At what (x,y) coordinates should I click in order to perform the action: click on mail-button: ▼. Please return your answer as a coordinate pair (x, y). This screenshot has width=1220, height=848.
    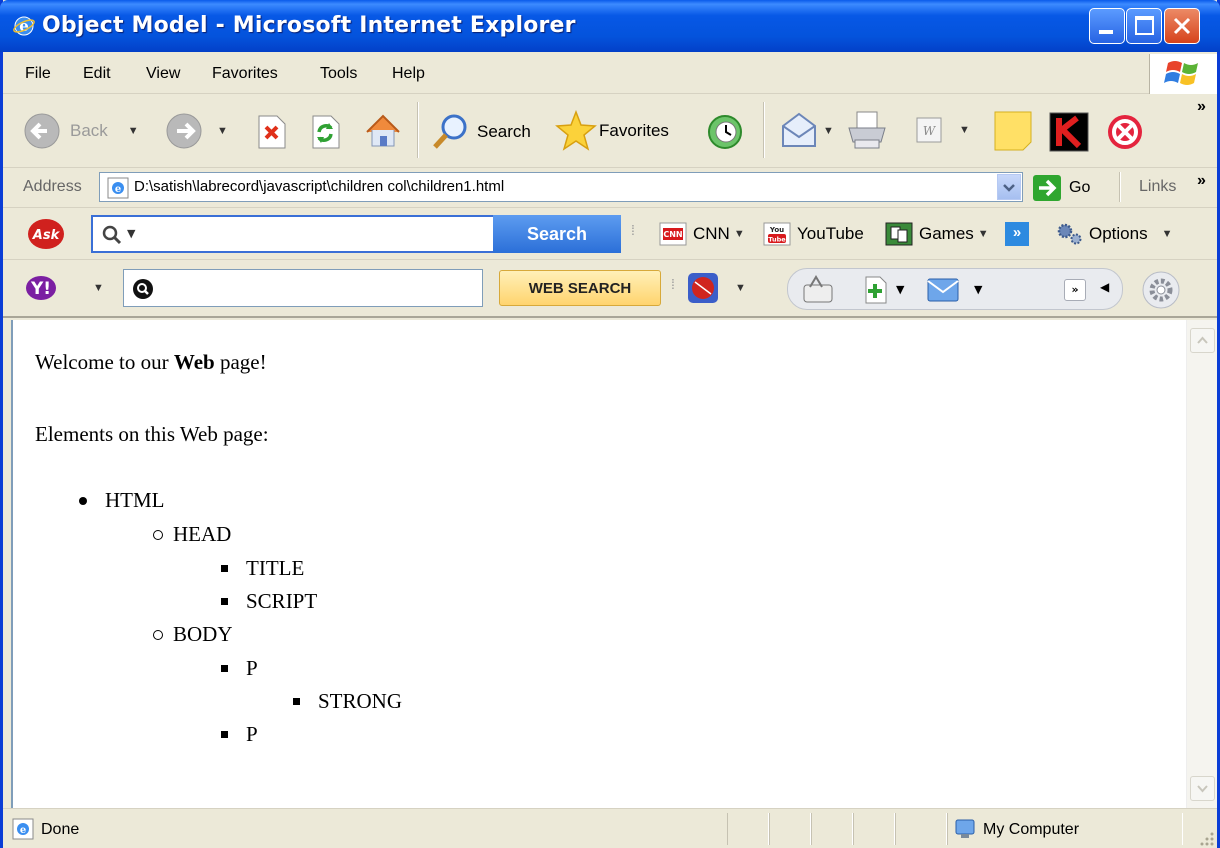
    Looking at the image, I should click on (806, 131).